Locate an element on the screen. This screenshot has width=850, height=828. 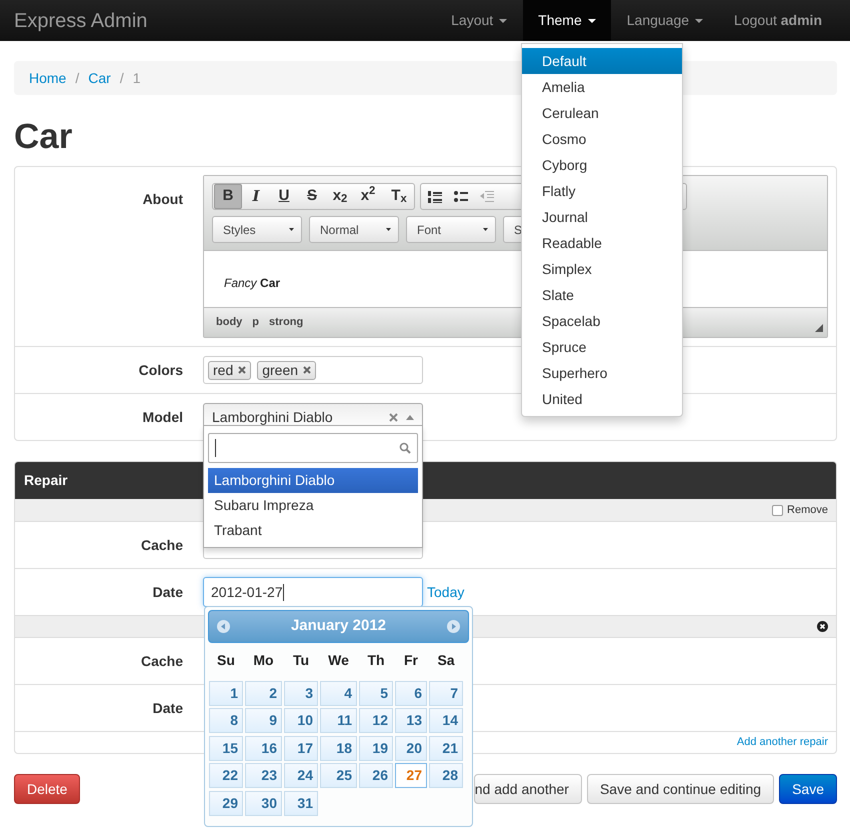
menu-item: Slate is located at coordinates (602, 295).